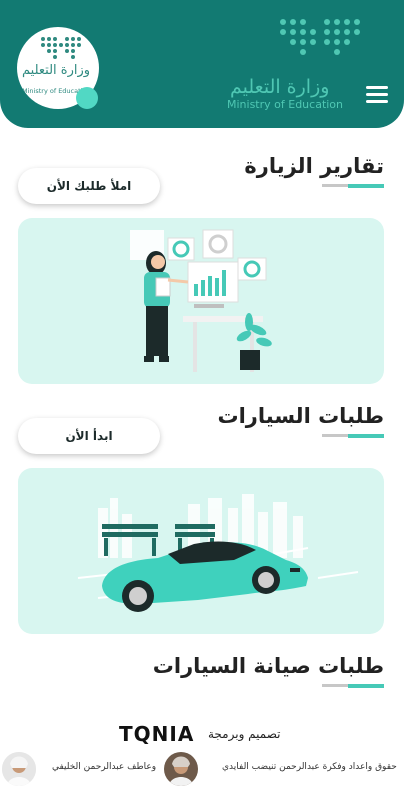  Describe the element at coordinates (89, 436) in the screenshot. I see `start-now-button: ابدأ الأن` at that location.